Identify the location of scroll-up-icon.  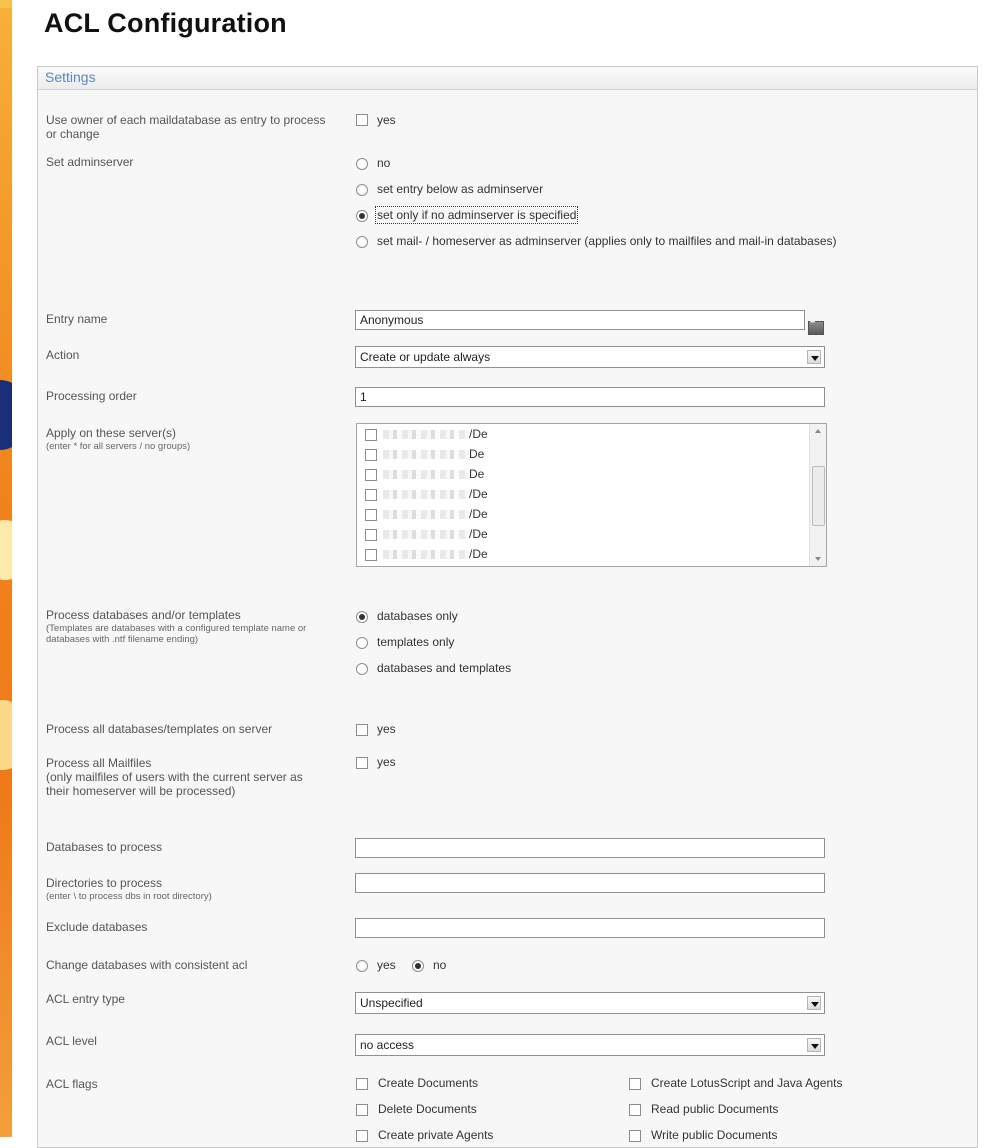
(818, 431).